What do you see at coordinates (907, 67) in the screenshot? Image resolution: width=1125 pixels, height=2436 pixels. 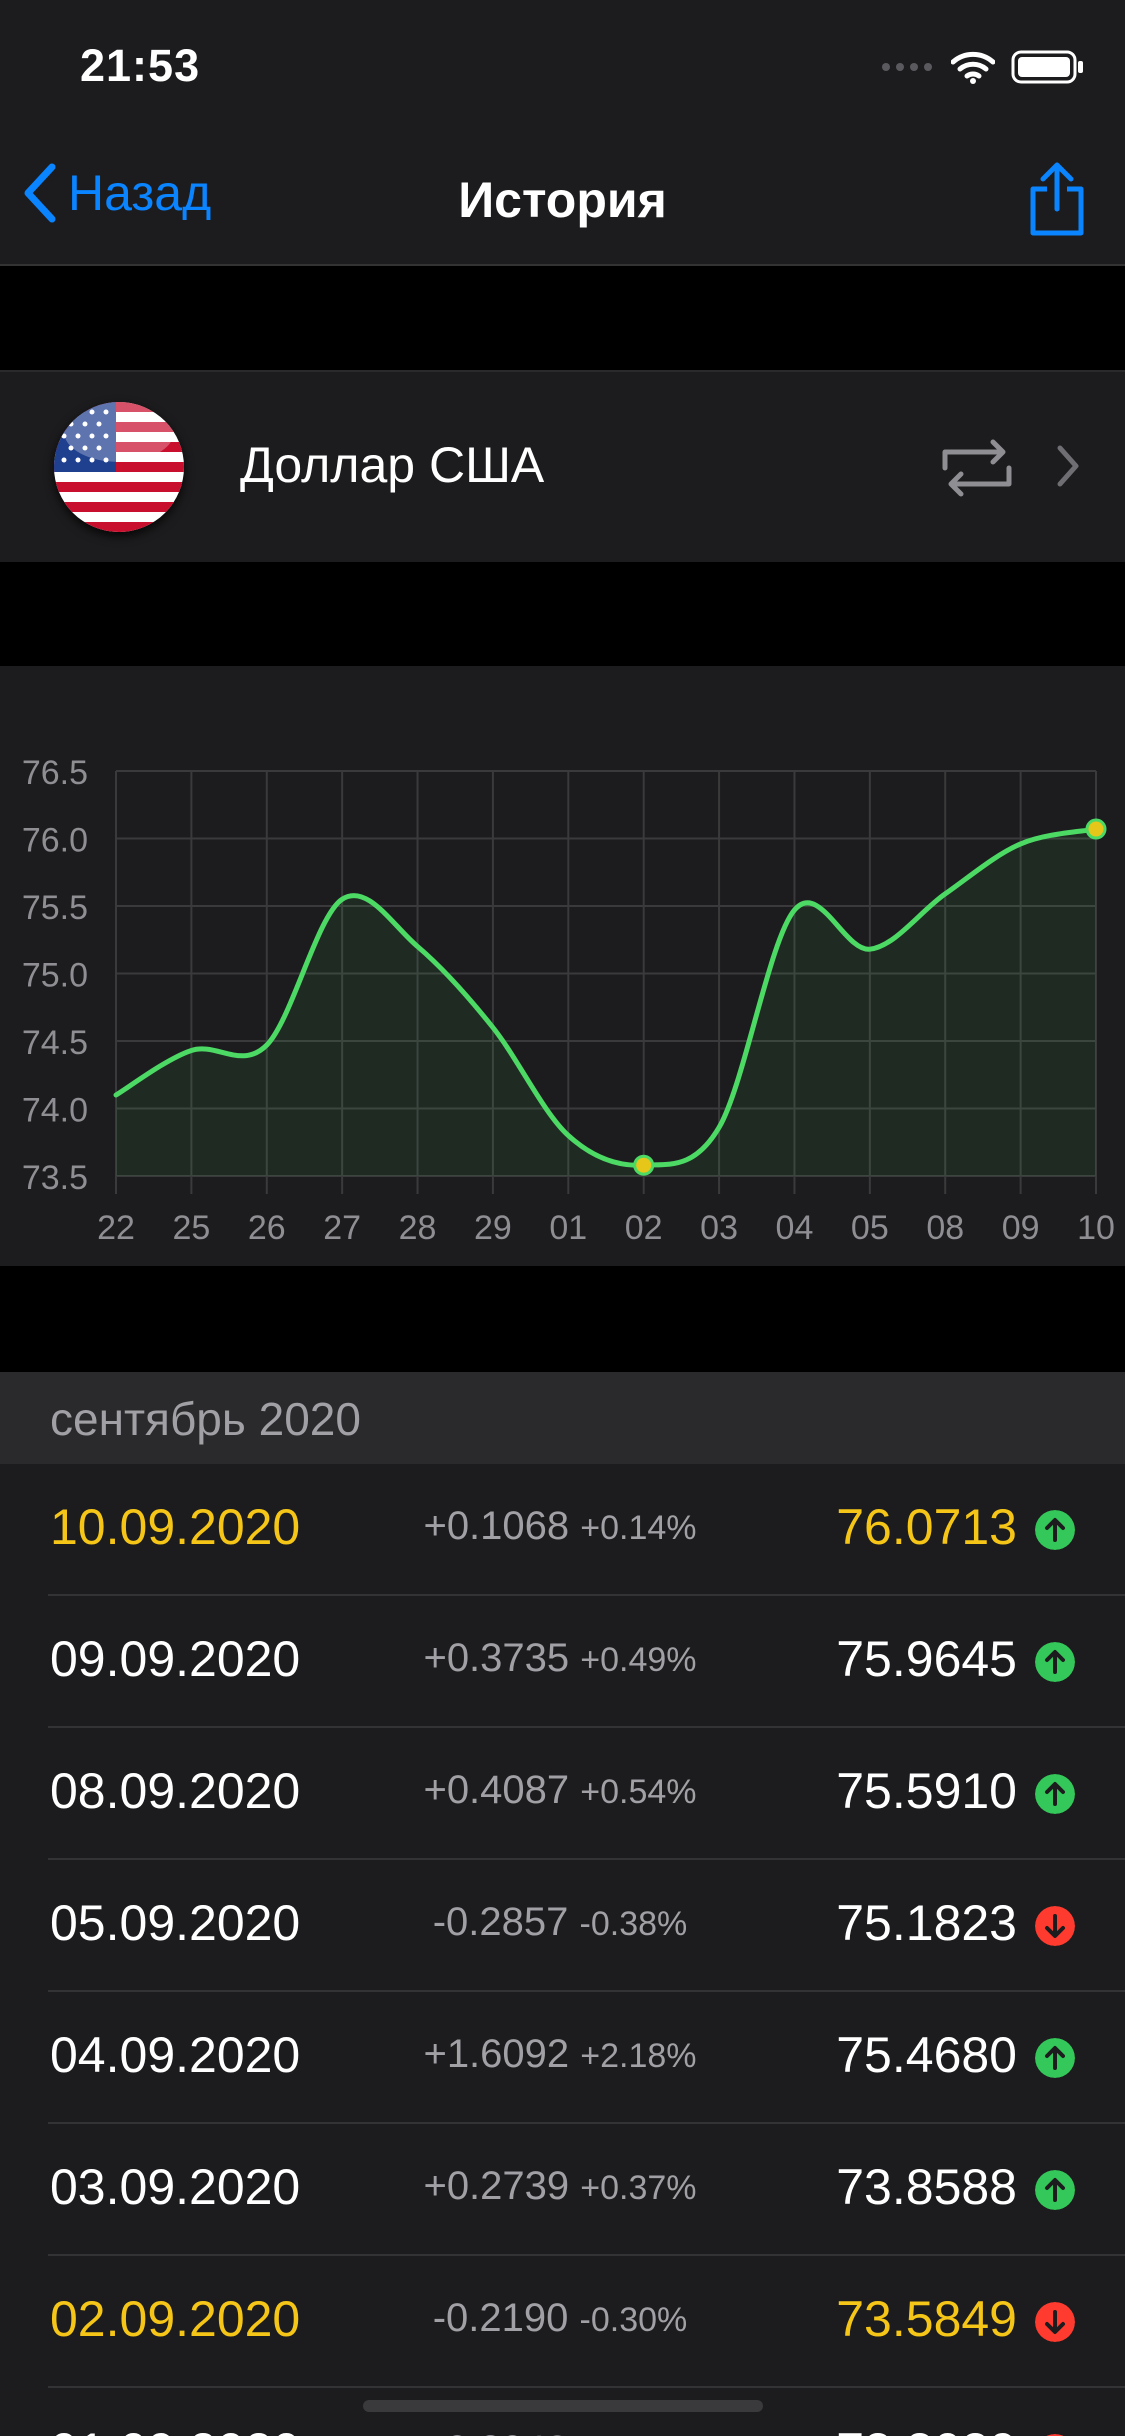 I see `signal-icon` at bounding box center [907, 67].